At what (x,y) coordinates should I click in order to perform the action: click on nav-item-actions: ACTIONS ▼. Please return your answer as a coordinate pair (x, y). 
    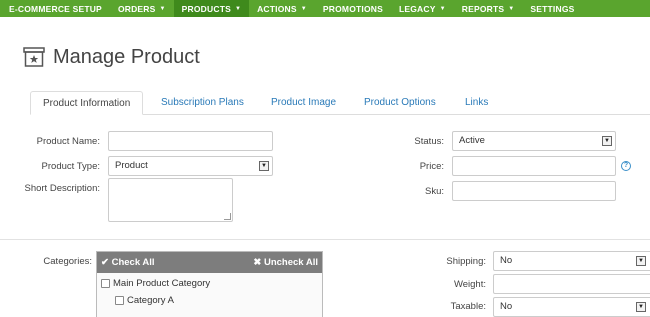
    Looking at the image, I should click on (282, 8).